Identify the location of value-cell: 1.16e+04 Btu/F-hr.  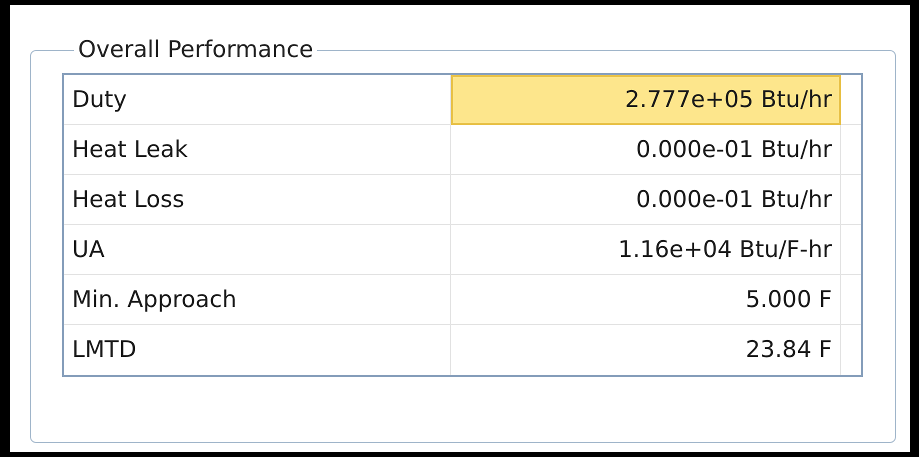
(646, 250).